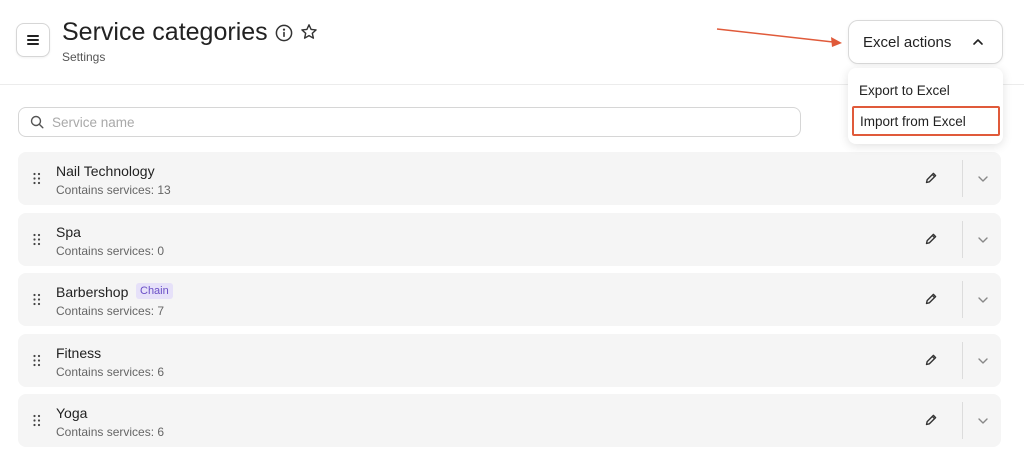  I want to click on table-row: Barbershop Contains services: 7 Chain, so click(509, 299).